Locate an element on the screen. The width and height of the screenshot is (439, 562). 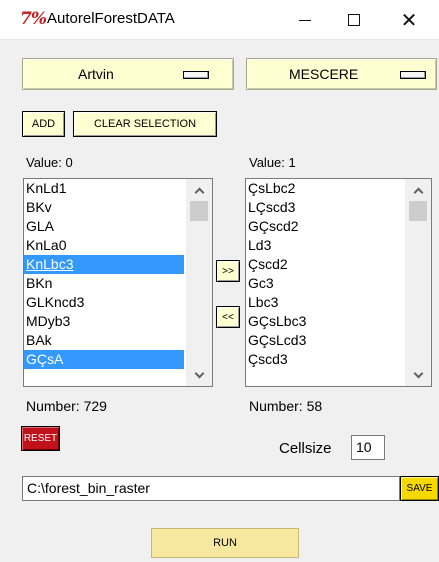
left-value-label: Value: 0 is located at coordinates (49, 162).